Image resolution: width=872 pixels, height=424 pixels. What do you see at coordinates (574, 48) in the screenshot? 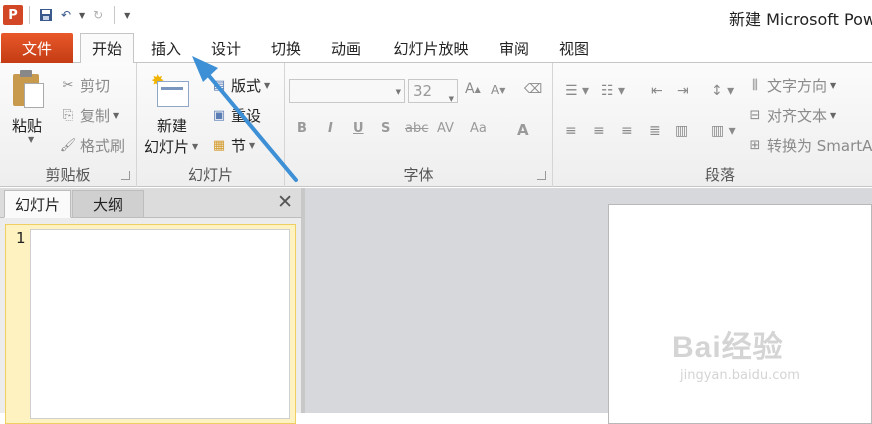
I see `tab-view: 视图` at bounding box center [574, 48].